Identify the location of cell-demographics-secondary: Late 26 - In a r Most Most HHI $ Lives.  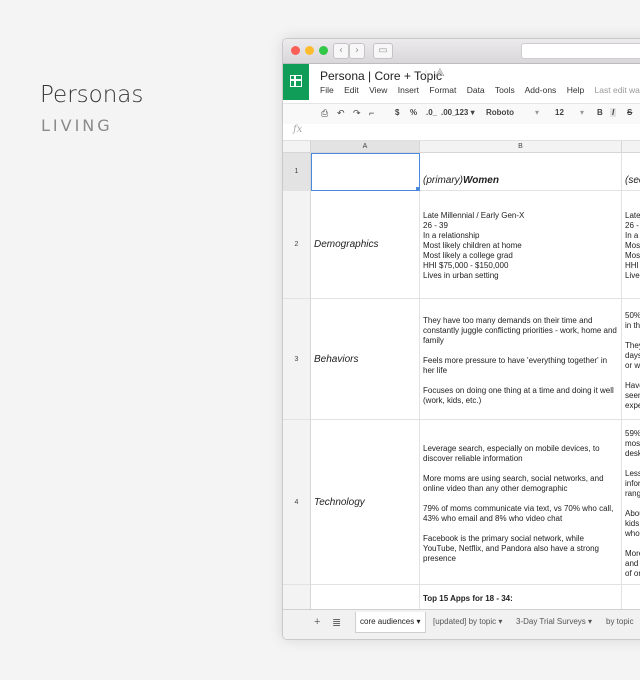
(631, 245).